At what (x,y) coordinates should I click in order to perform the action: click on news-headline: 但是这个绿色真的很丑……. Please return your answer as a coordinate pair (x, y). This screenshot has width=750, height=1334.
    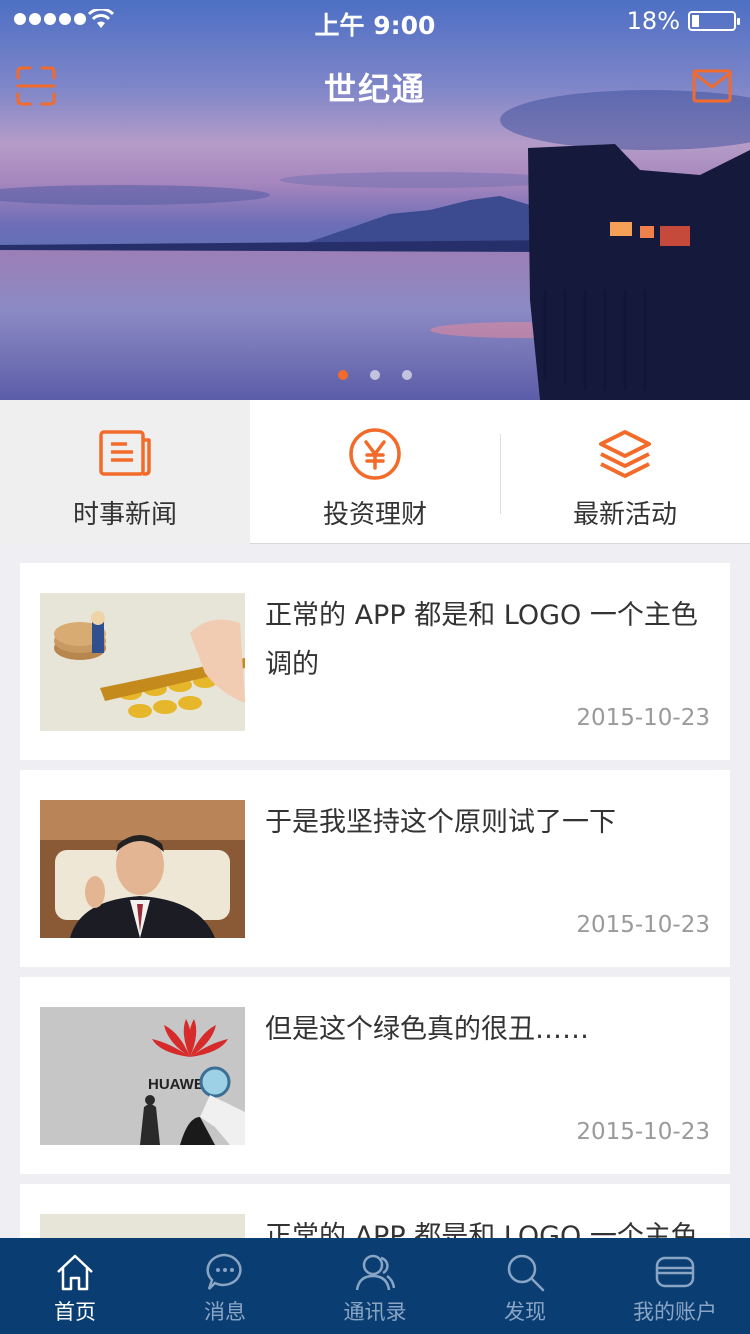
    Looking at the image, I should click on (427, 1029).